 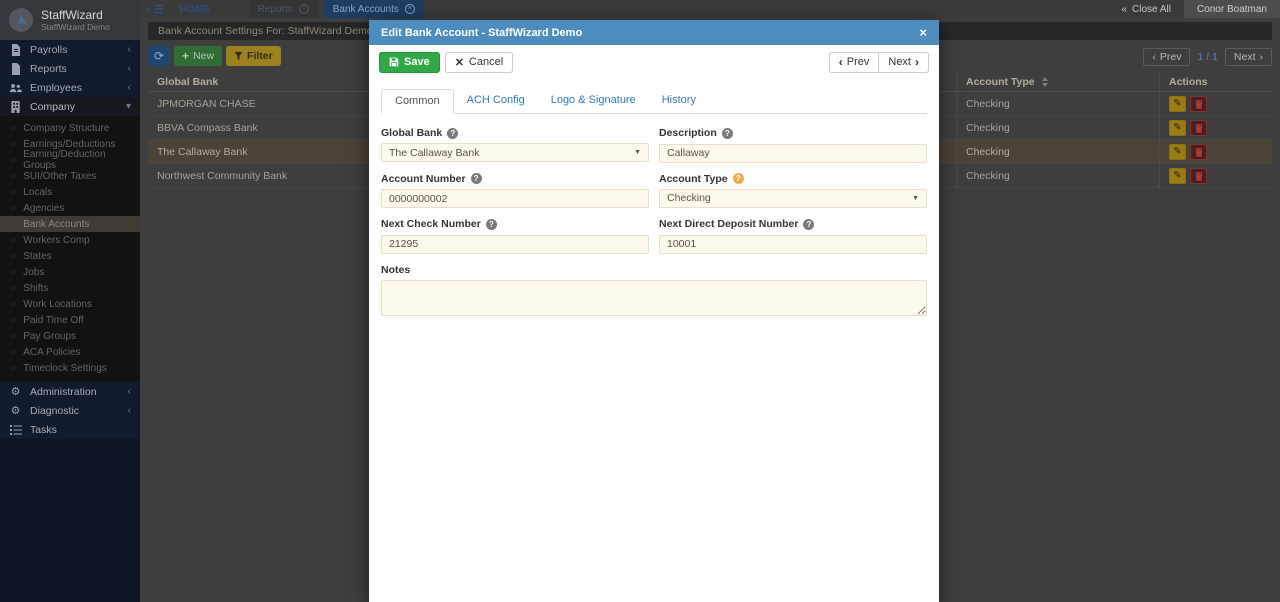 I want to click on sidebar-subitem-shifts: ○ Shifts, so click(x=70, y=288).